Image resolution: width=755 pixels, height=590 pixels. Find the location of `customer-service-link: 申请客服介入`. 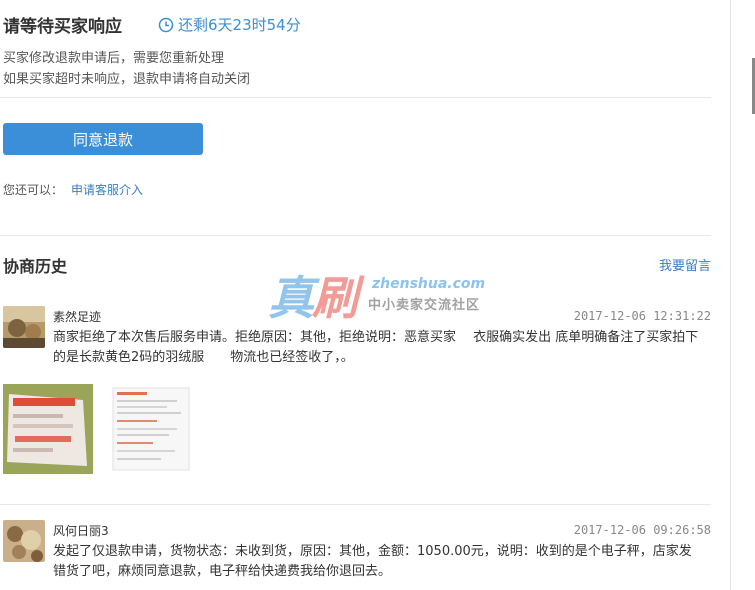

customer-service-link: 申请客服介入 is located at coordinates (107, 190).